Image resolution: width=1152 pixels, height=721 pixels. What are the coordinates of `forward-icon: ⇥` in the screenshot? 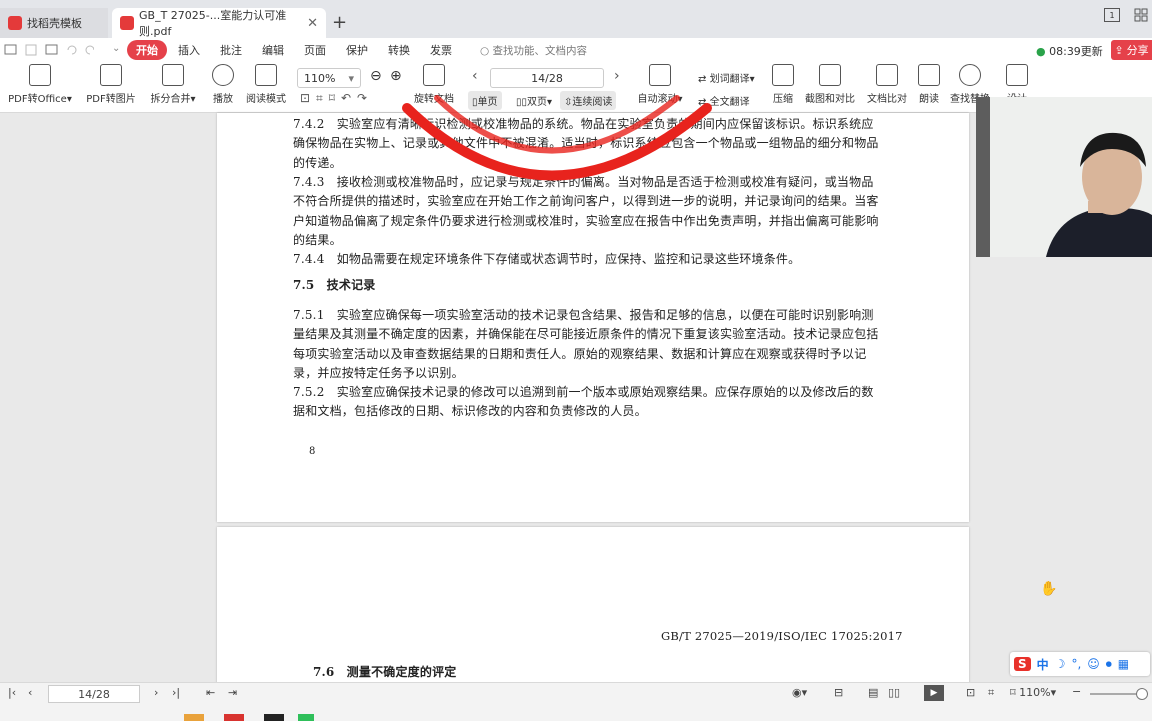 It's located at (232, 692).